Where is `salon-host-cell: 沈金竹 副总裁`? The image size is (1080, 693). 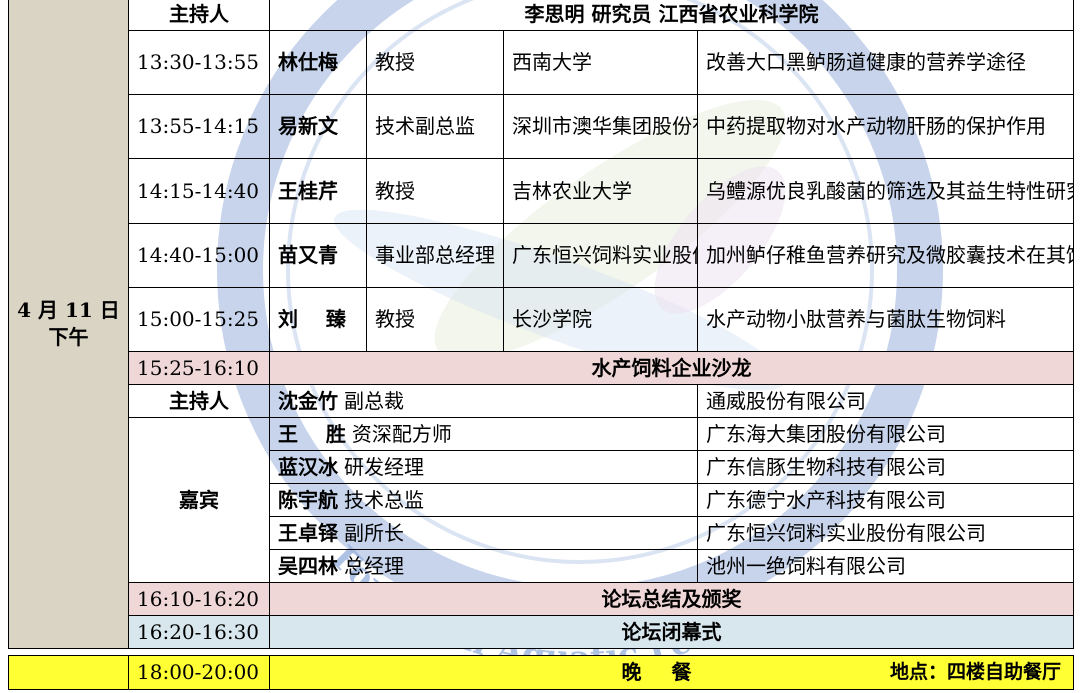
salon-host-cell: 沈金竹 副总裁 is located at coordinates (483, 401).